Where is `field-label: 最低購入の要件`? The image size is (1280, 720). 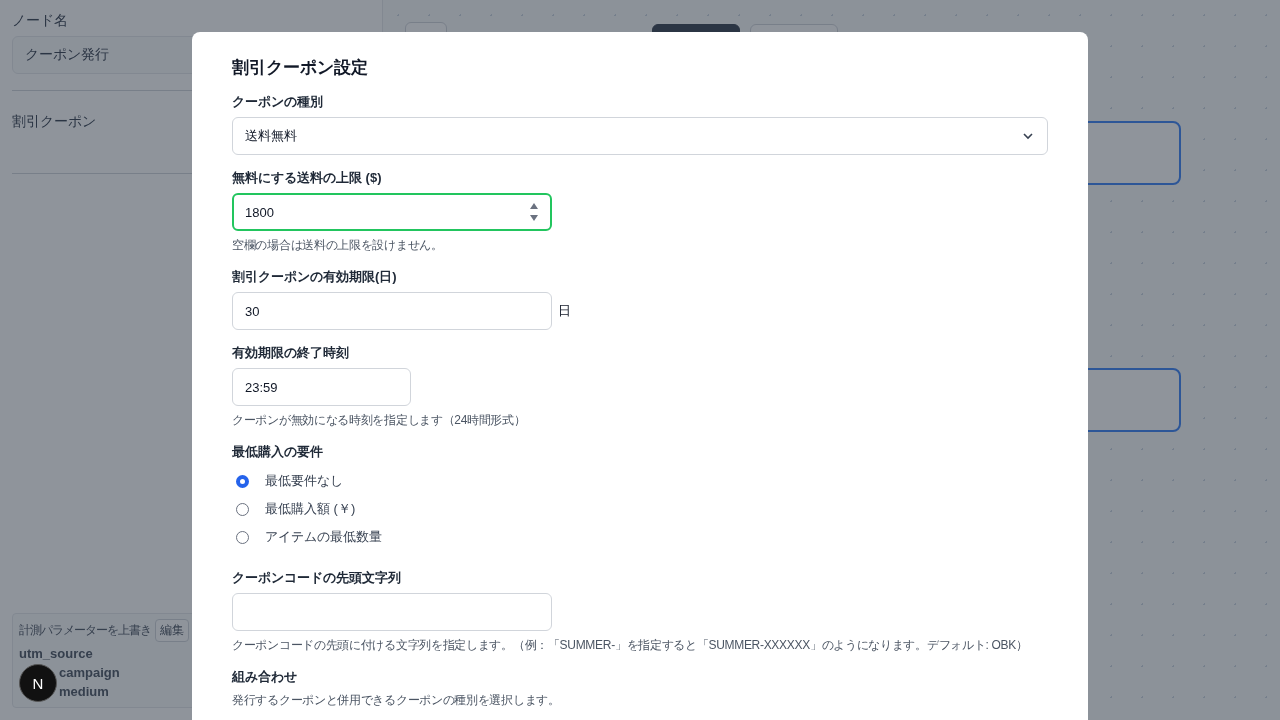 field-label: 最低購入の要件 is located at coordinates (278, 452).